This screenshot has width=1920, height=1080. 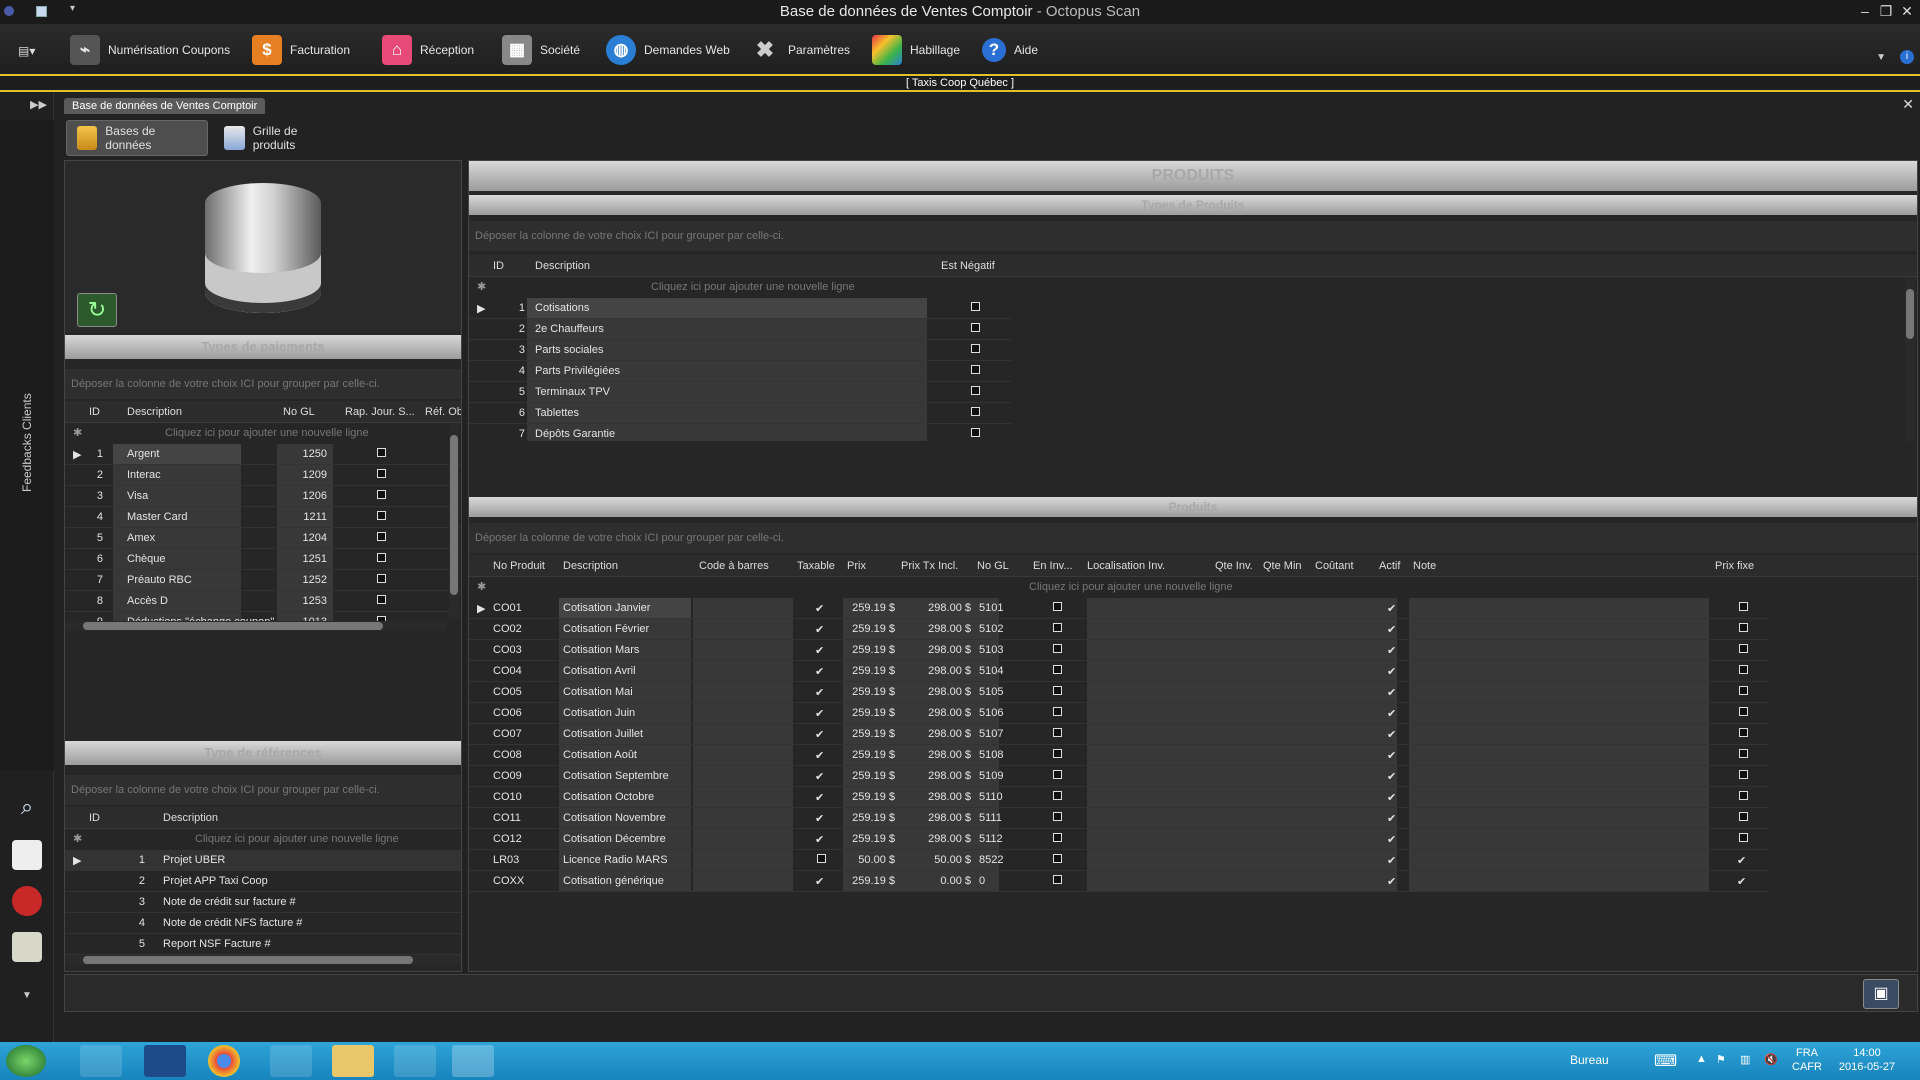 I want to click on table-row: 4 Master Card 1211, so click(x=263, y=517).